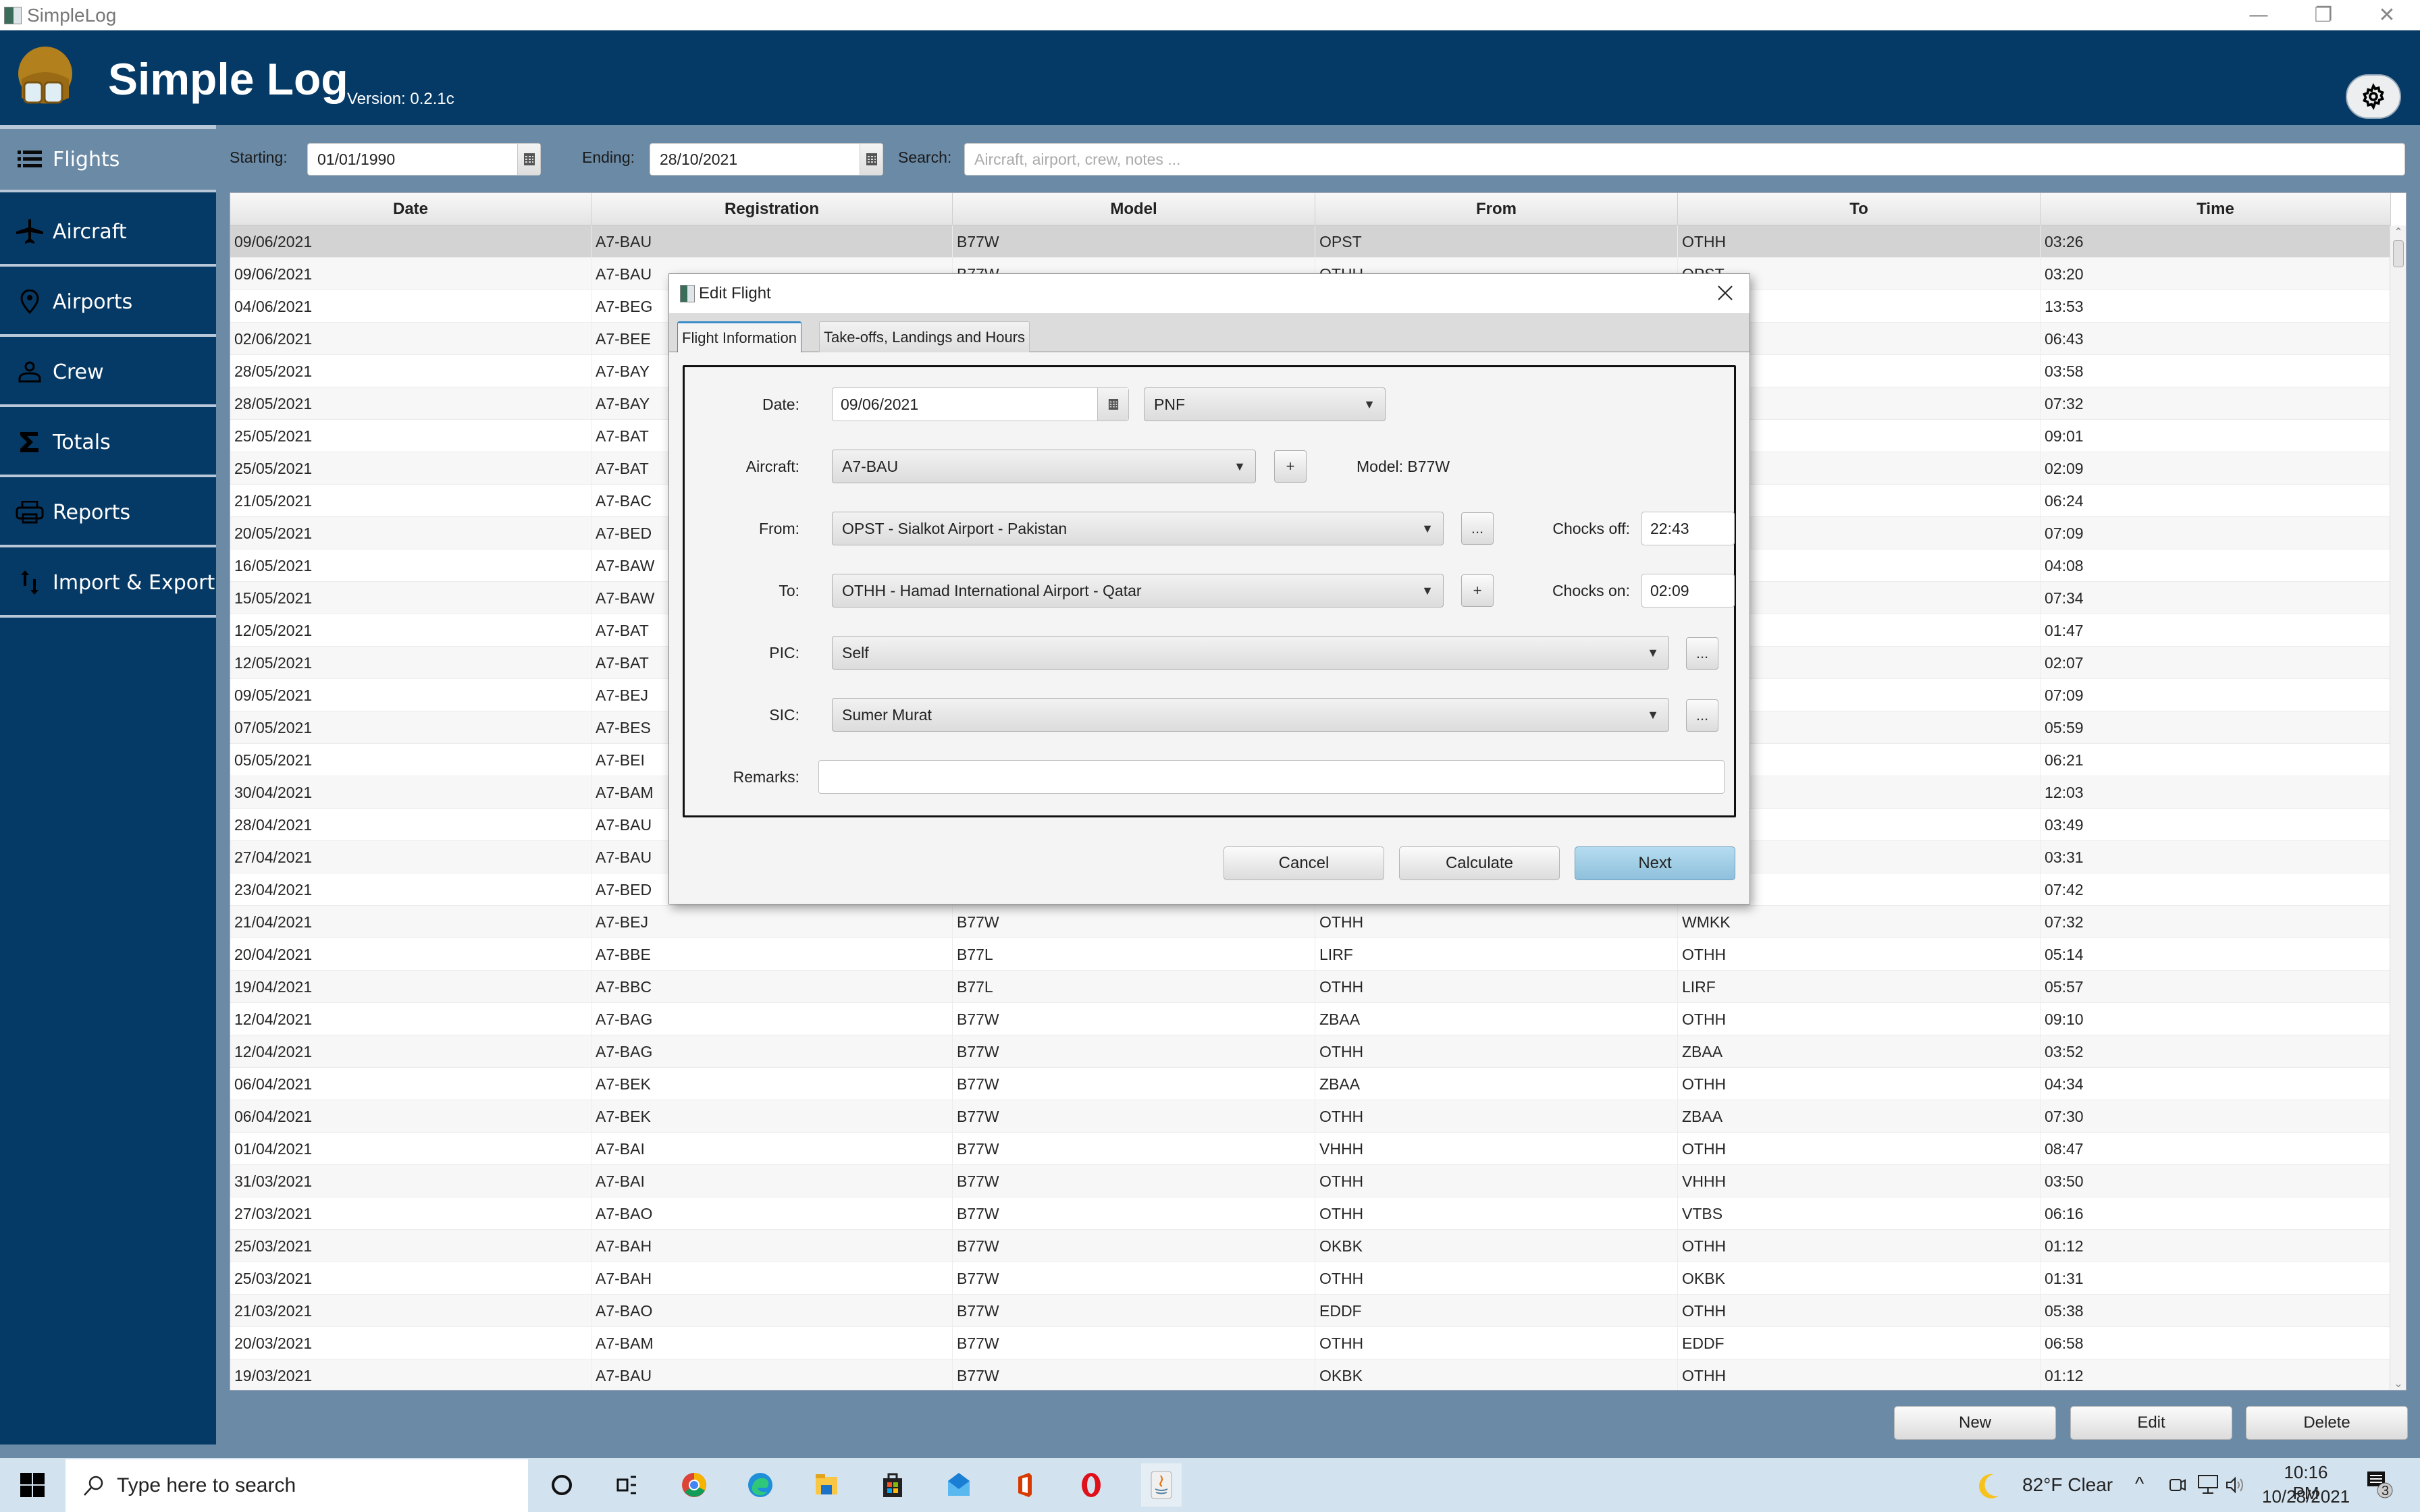  What do you see at coordinates (1310, 1019) in the screenshot?
I see `table-row: 12/04/2021 A7-BAG B77W ZBAA OTHH 09:10` at bounding box center [1310, 1019].